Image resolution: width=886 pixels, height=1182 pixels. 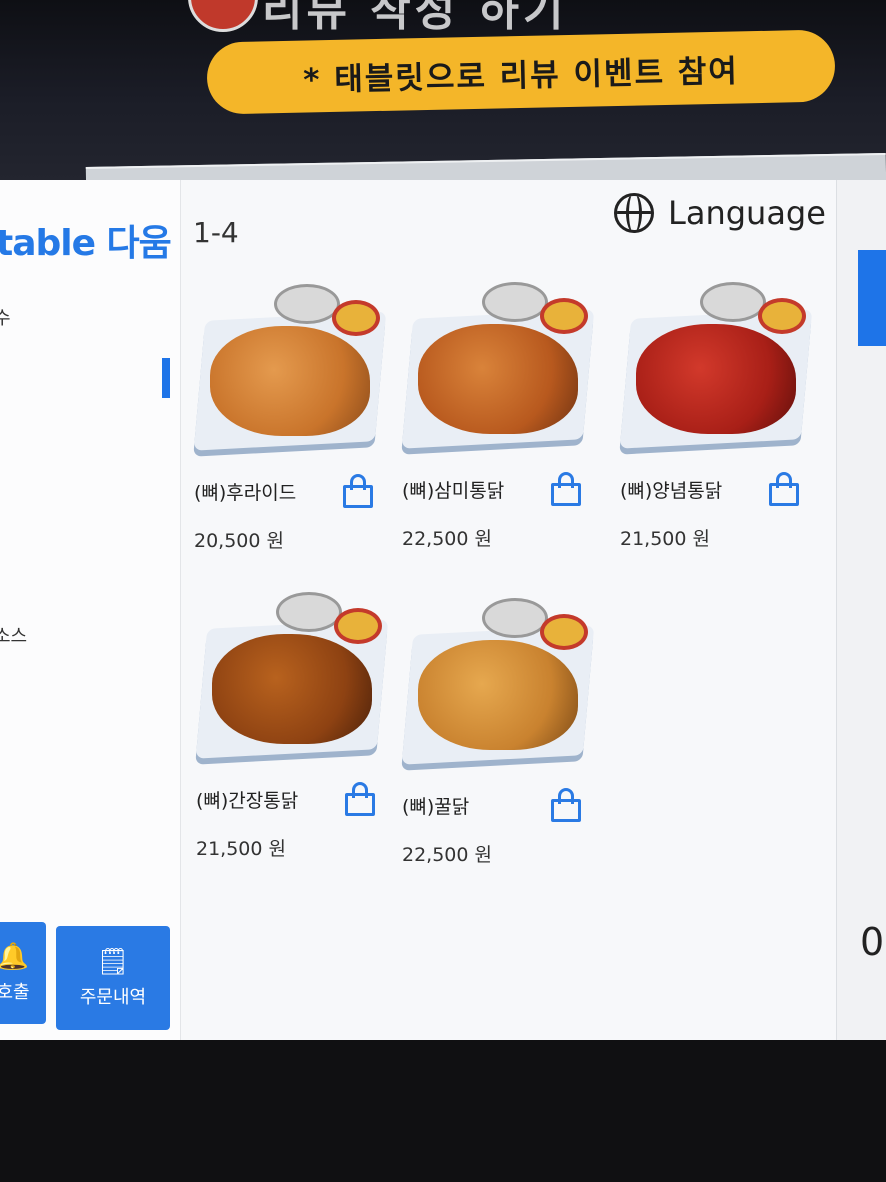 What do you see at coordinates (113, 978) in the screenshot?
I see `order-history-button: 🗒 주문내역` at bounding box center [113, 978].